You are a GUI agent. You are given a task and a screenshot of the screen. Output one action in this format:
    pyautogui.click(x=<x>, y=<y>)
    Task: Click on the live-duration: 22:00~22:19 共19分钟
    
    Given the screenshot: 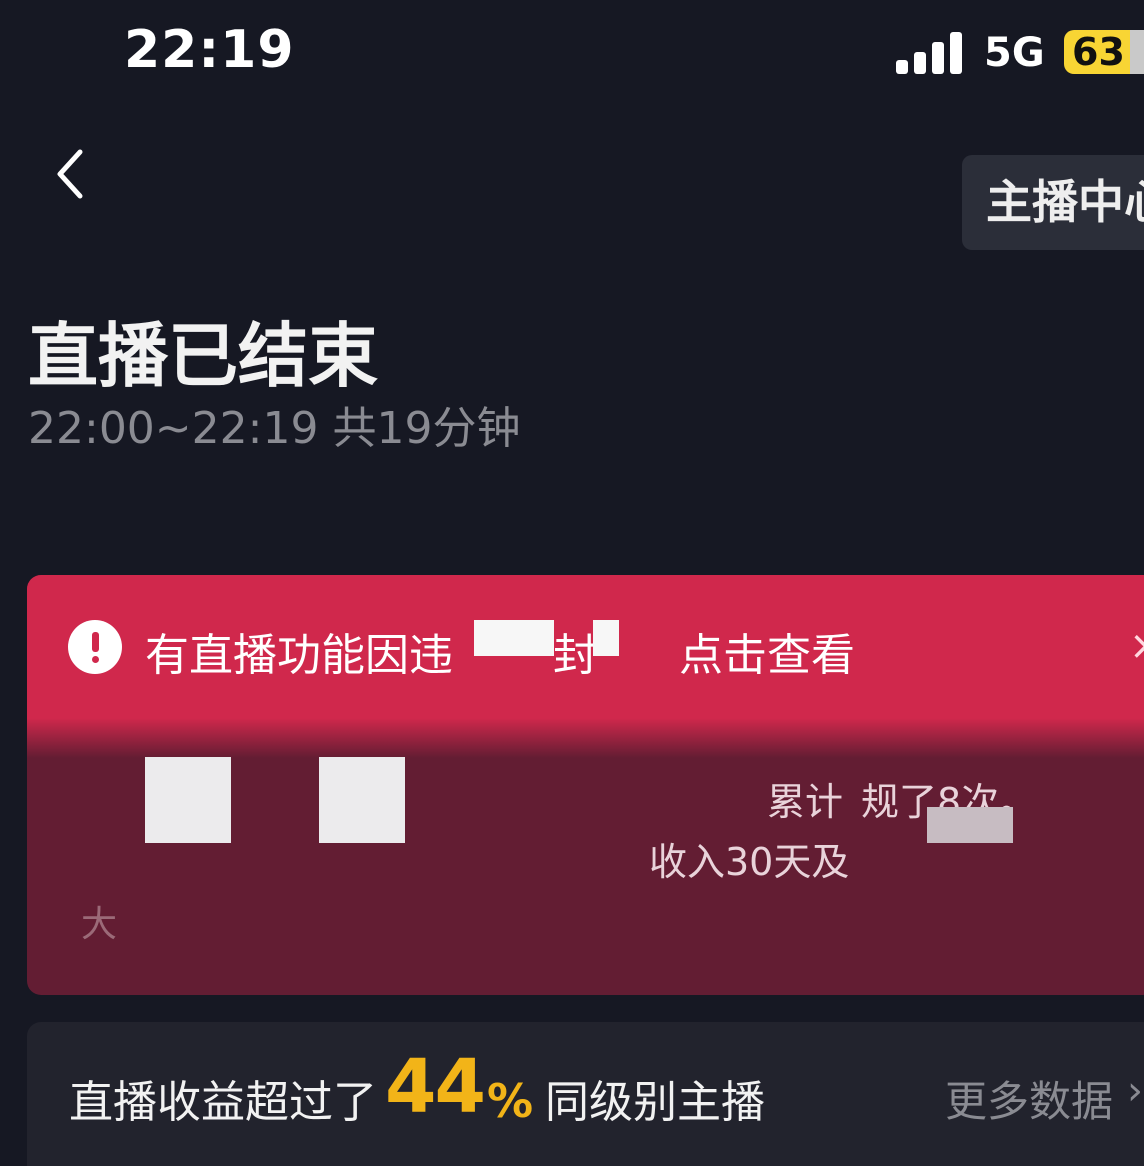 What is the action you would take?
    pyautogui.click(x=274, y=428)
    